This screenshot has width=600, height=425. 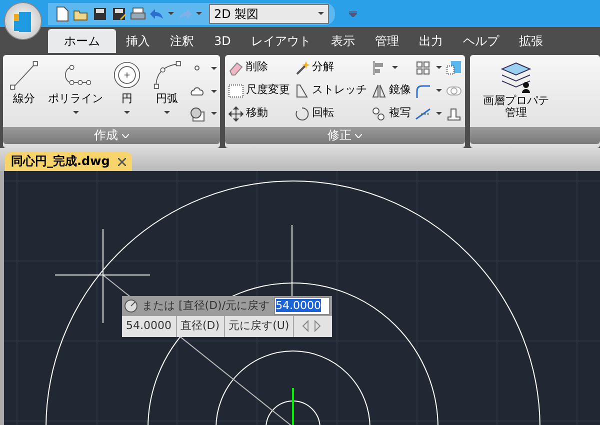 I want to click on previous-icon, so click(x=306, y=326).